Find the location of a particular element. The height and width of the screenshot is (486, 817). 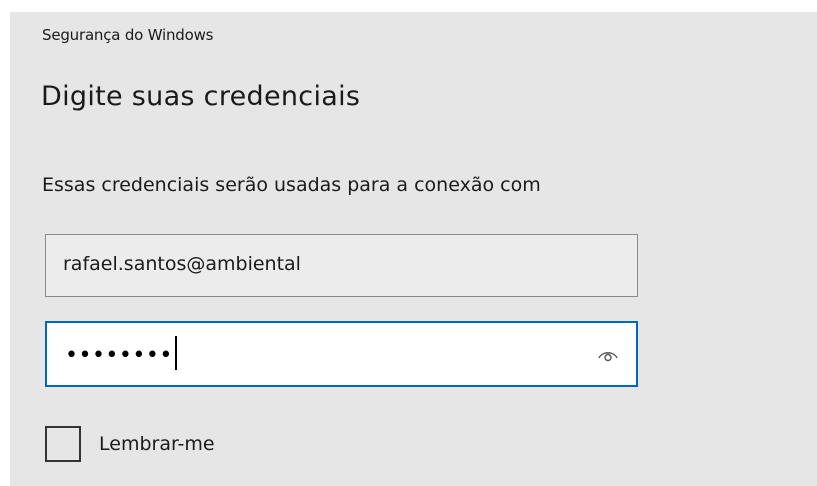

eye-icon is located at coordinates (608, 357).